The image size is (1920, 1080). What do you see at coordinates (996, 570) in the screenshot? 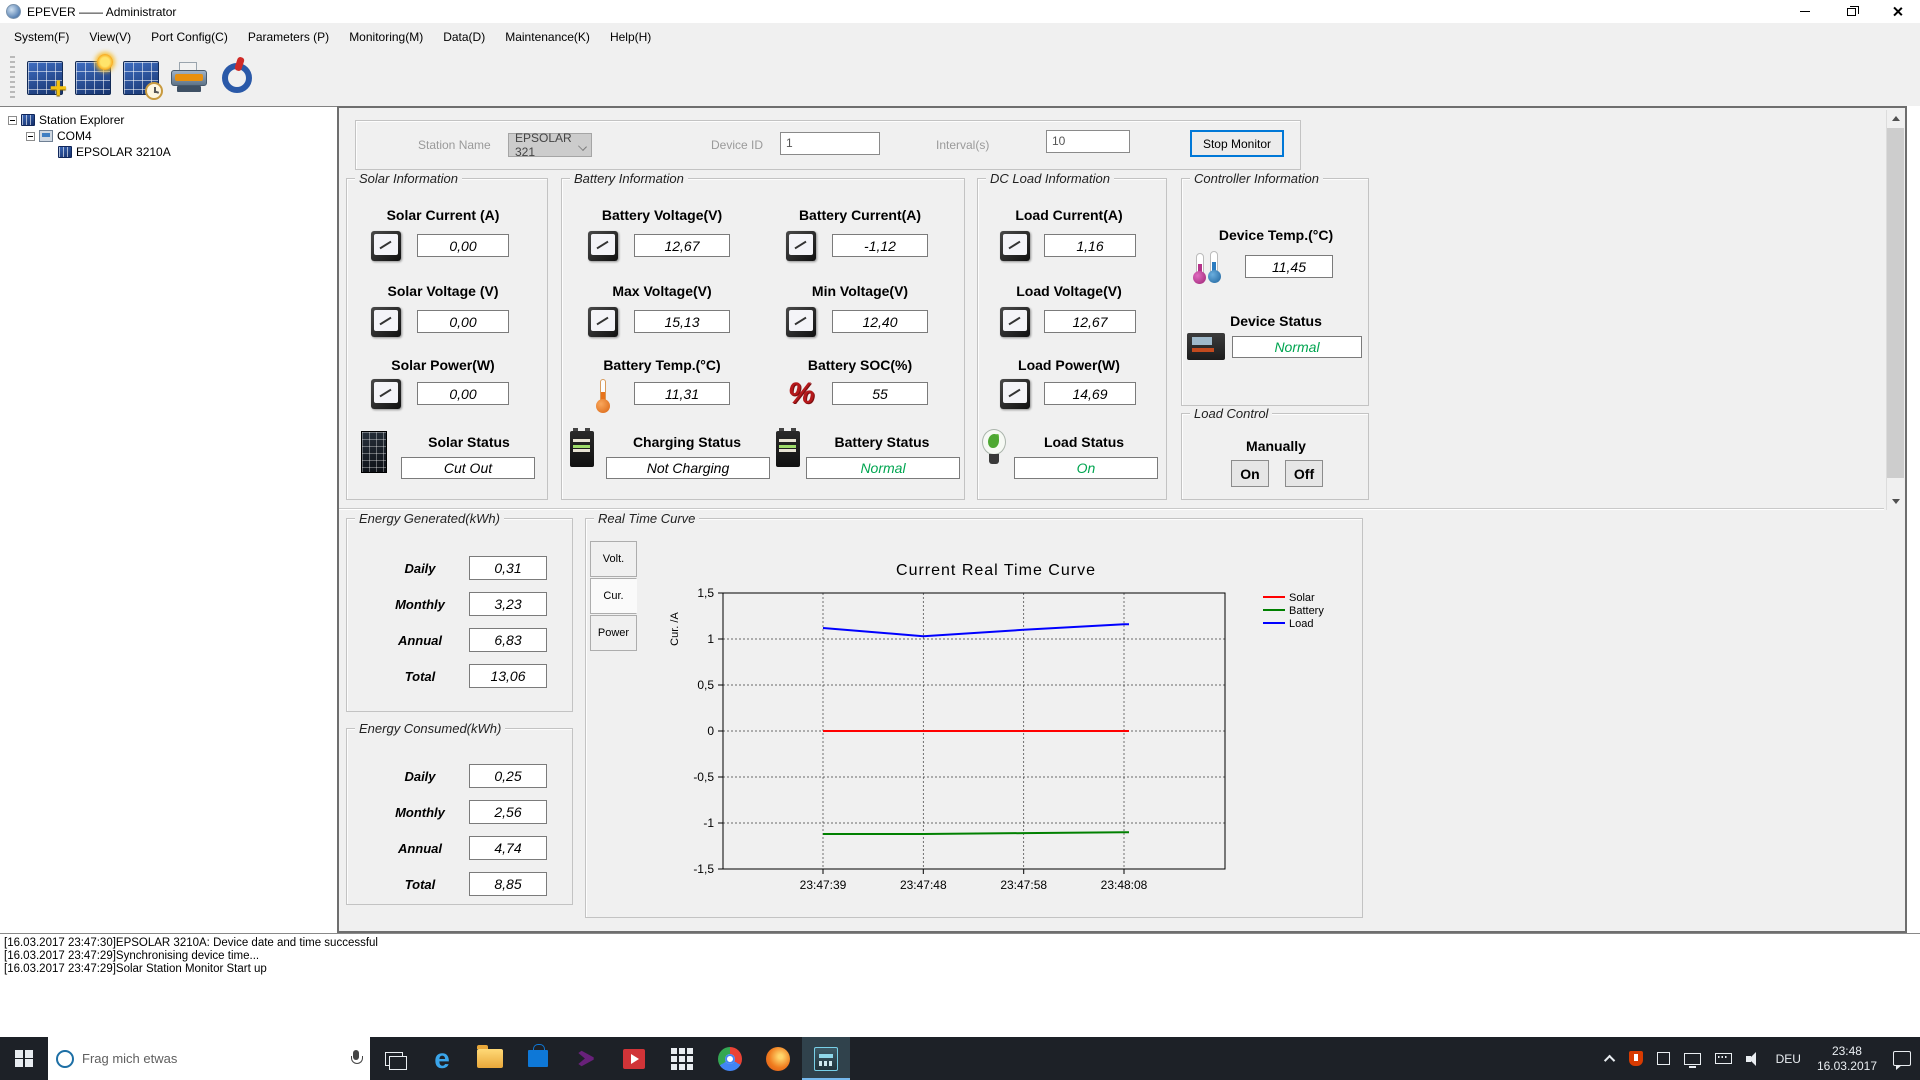
I see `svg-text: Current Real Time Curve` at bounding box center [996, 570].